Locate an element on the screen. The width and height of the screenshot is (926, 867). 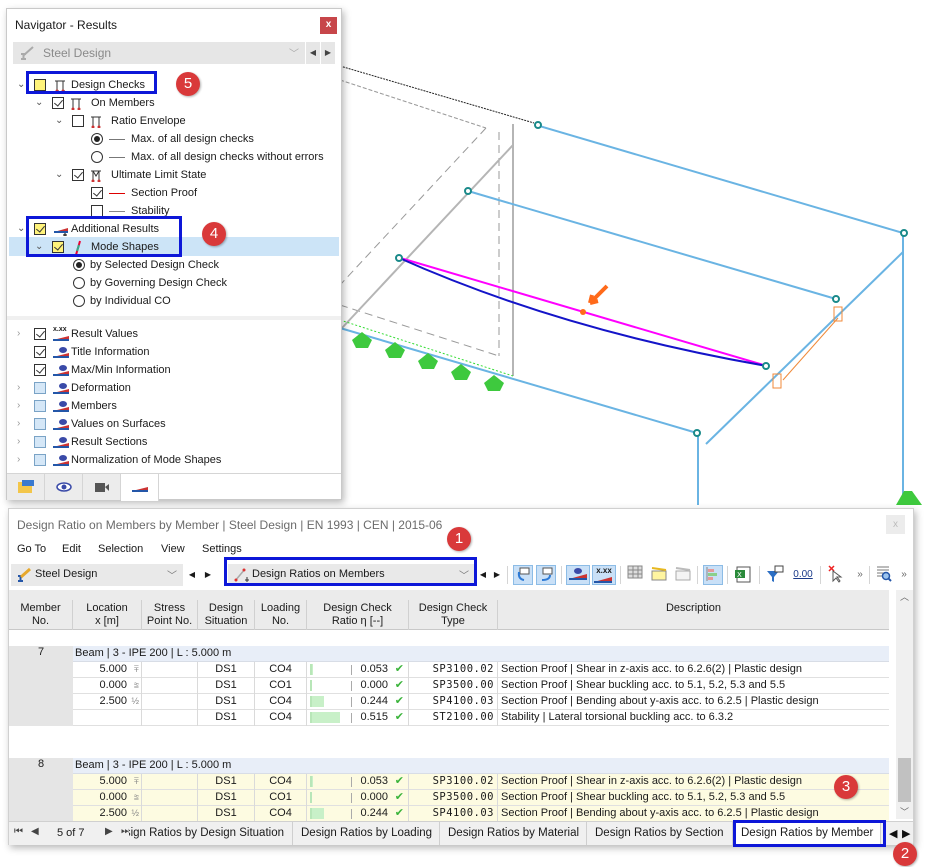
next-table-button: ▶ is located at coordinates (497, 575).